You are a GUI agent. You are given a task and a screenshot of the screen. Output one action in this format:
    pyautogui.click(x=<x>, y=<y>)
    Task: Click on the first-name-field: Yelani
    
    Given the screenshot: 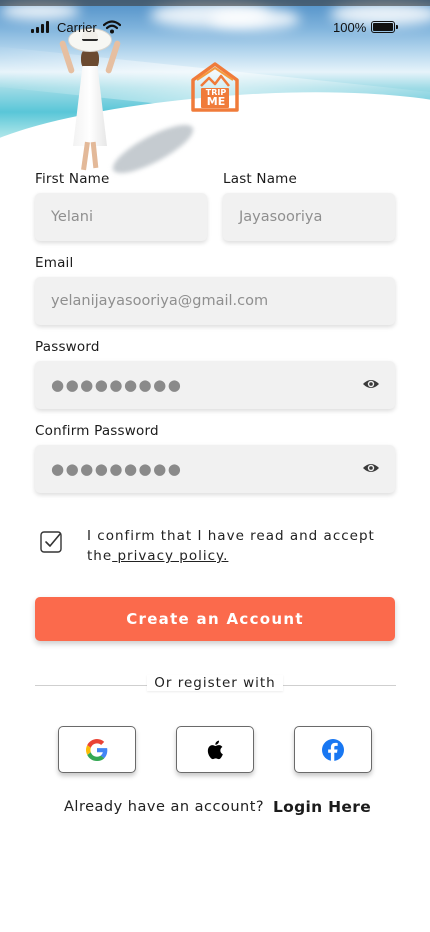 What is the action you would take?
    pyautogui.click(x=121, y=217)
    